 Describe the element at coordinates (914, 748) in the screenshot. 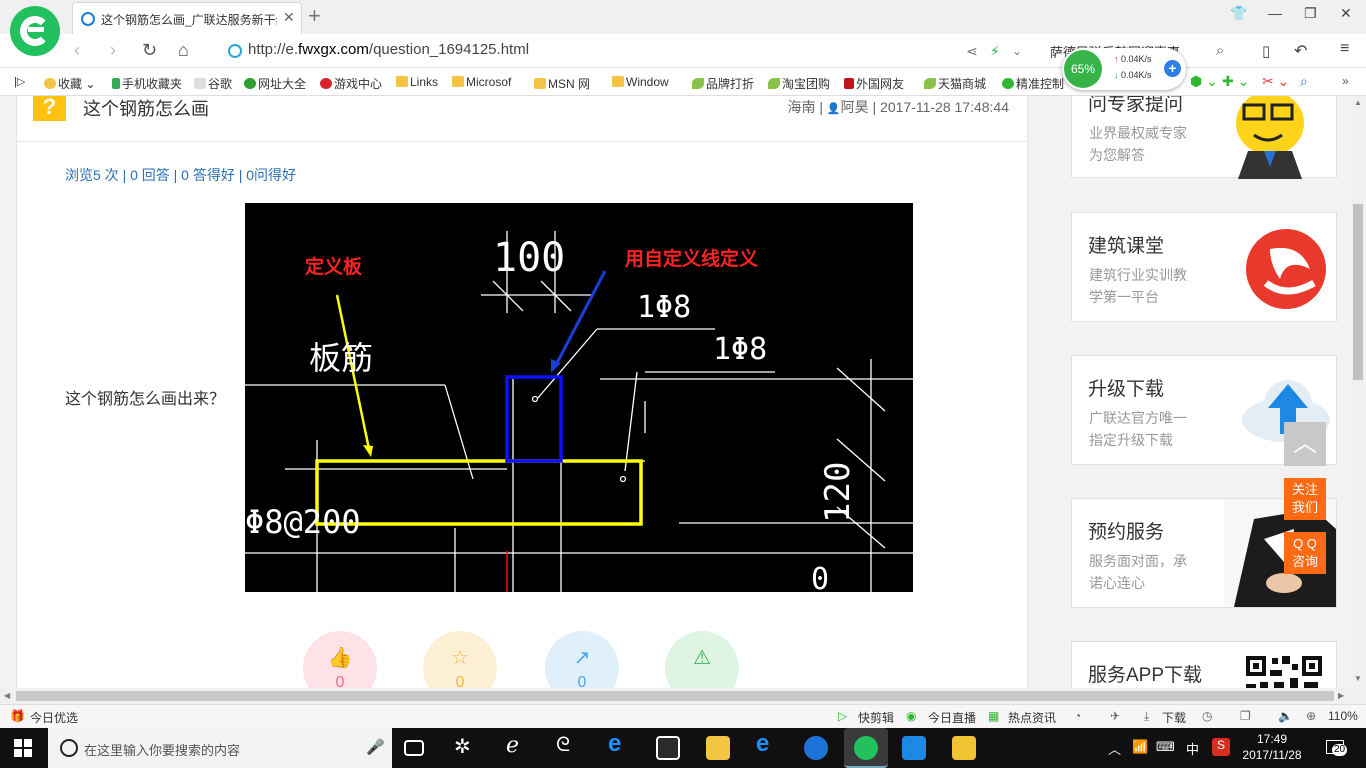

I see `plus-app-icon` at that location.